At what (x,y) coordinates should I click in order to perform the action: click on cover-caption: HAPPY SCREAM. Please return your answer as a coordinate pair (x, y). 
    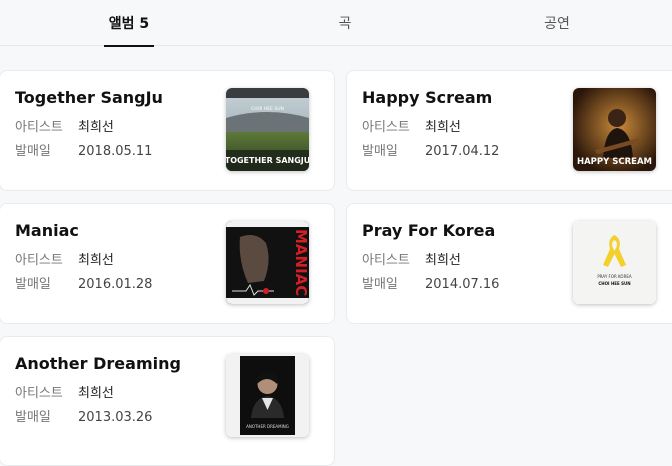
    Looking at the image, I should click on (614, 162).